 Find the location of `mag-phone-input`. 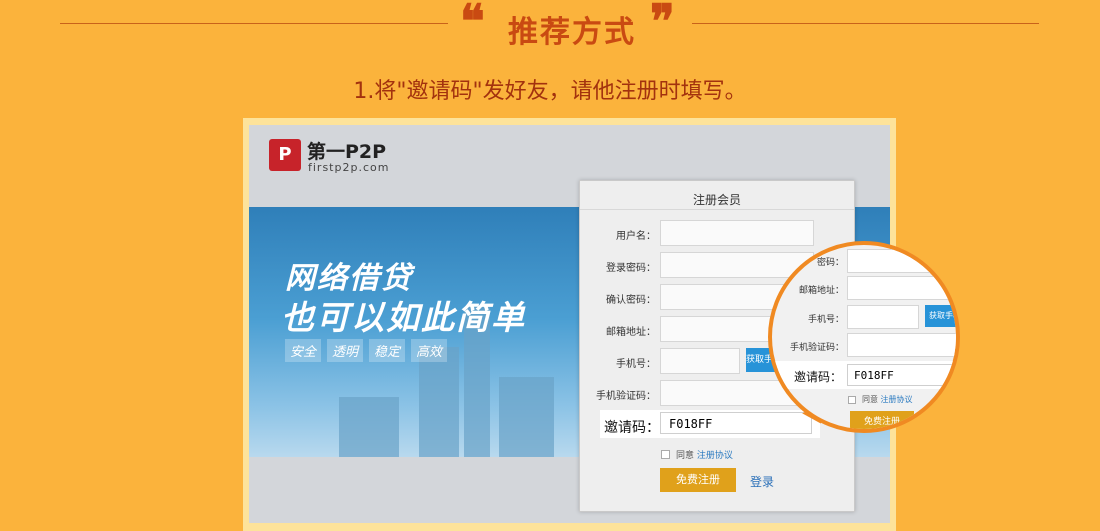

mag-phone-input is located at coordinates (883, 317).